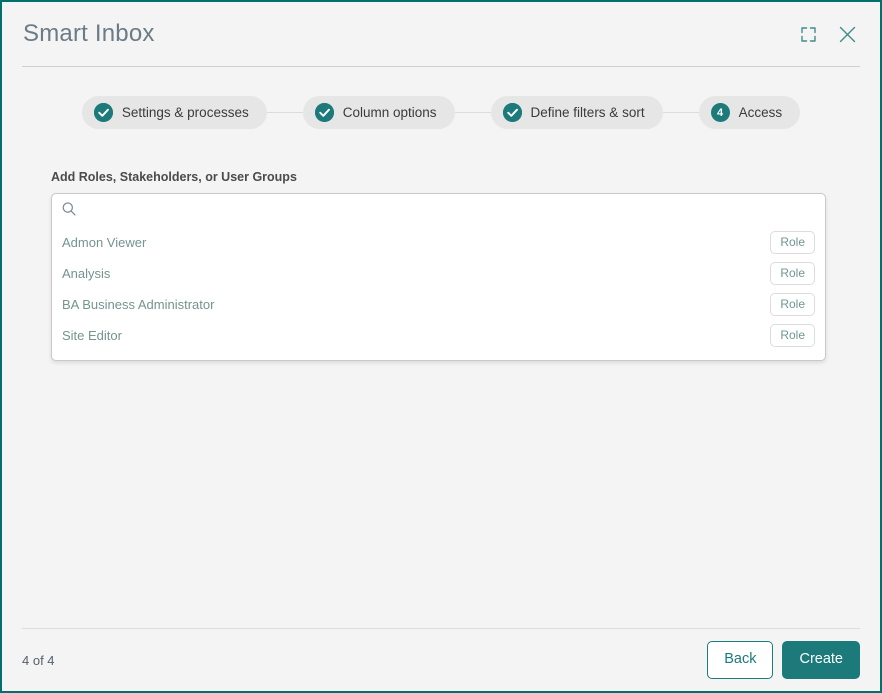 Image resolution: width=882 pixels, height=693 pixels. What do you see at coordinates (720, 112) in the screenshot?
I see `step-number-badge: 4` at bounding box center [720, 112].